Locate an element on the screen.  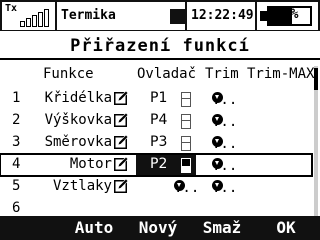
col-header-trim-max: Trim-MAX is located at coordinates (281, 74).